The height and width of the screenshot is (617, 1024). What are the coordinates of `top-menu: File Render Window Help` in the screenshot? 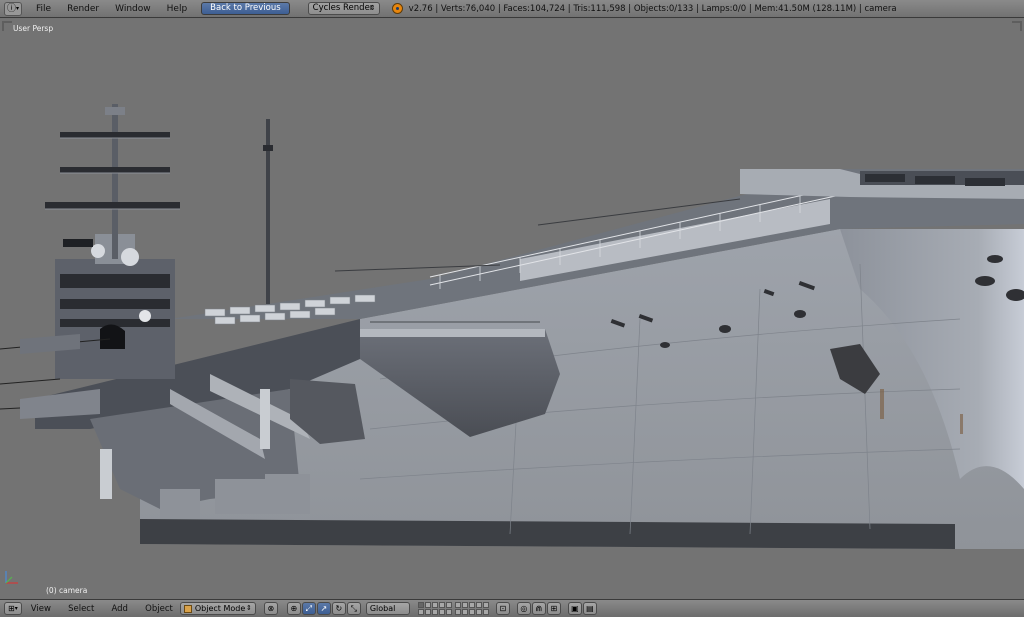 It's located at (112, 8).